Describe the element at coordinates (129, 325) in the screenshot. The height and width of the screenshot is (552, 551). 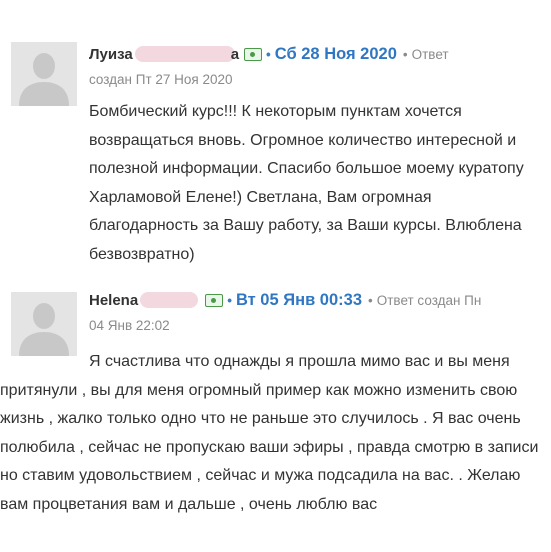
I see `reply-created: 04 Янв 22:02` at that location.